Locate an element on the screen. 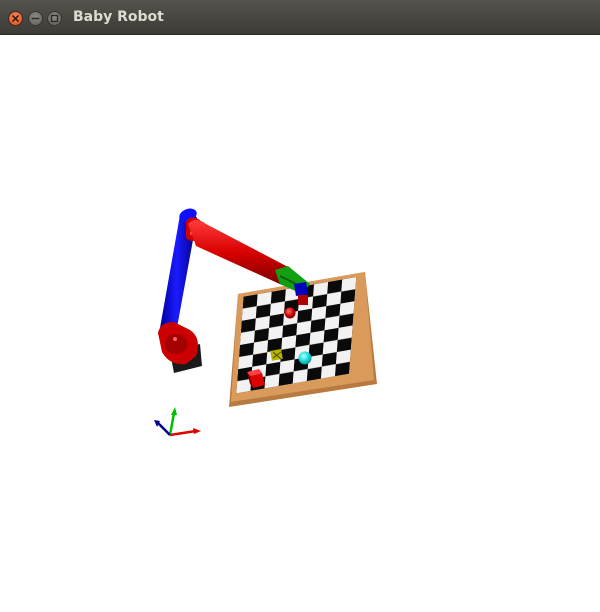 This screenshot has height=612, width=600. tool-tip is located at coordinates (303, 300).